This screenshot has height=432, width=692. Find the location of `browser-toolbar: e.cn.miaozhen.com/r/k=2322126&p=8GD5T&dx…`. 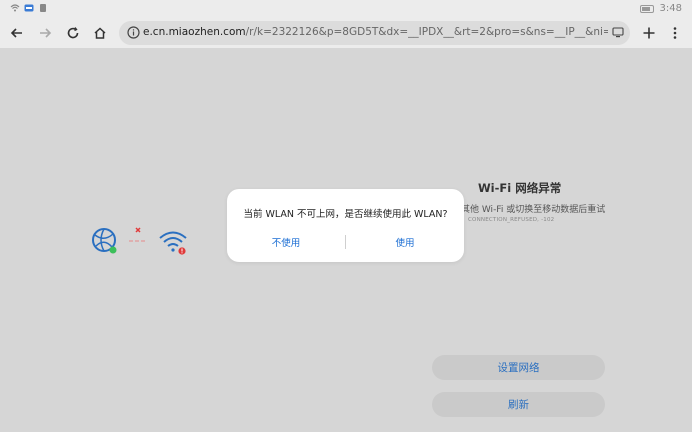

browser-toolbar: e.cn.miaozhen.com/r/k=2322126&p=8GD5T&dx… is located at coordinates (346, 33).